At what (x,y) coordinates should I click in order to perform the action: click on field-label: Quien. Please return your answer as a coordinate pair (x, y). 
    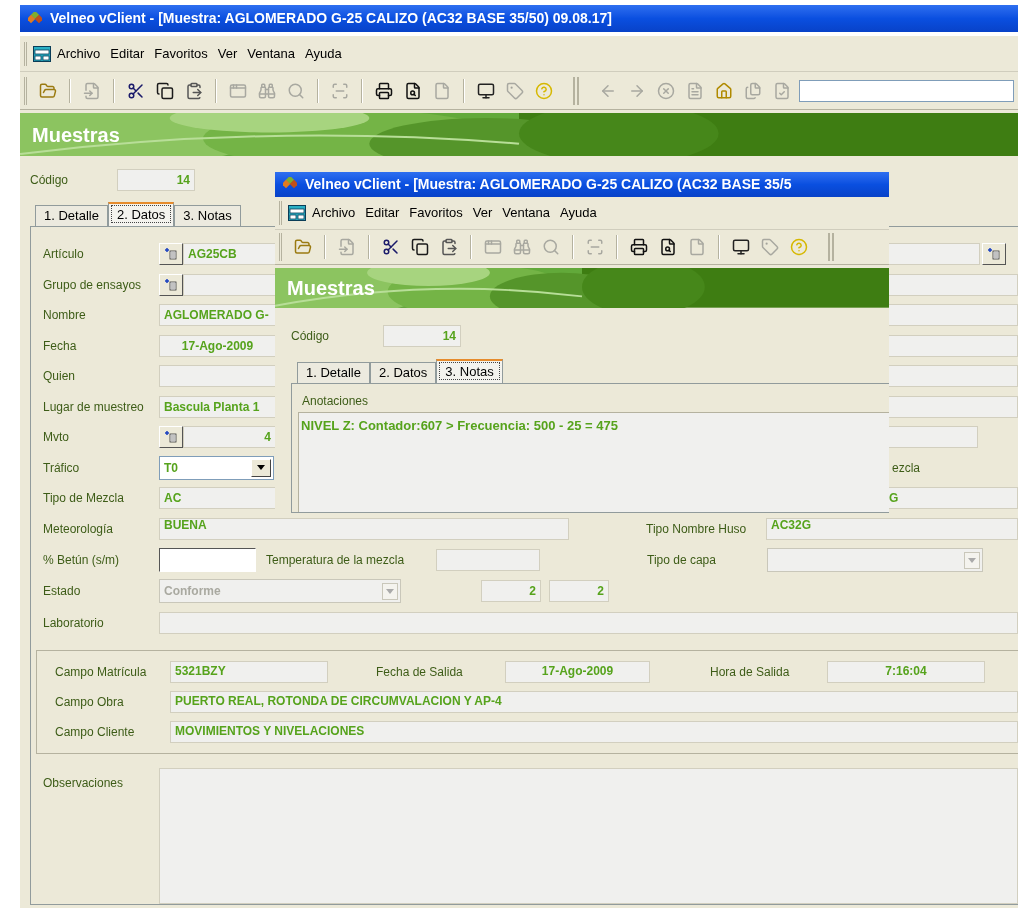
    Looking at the image, I should click on (60, 377).